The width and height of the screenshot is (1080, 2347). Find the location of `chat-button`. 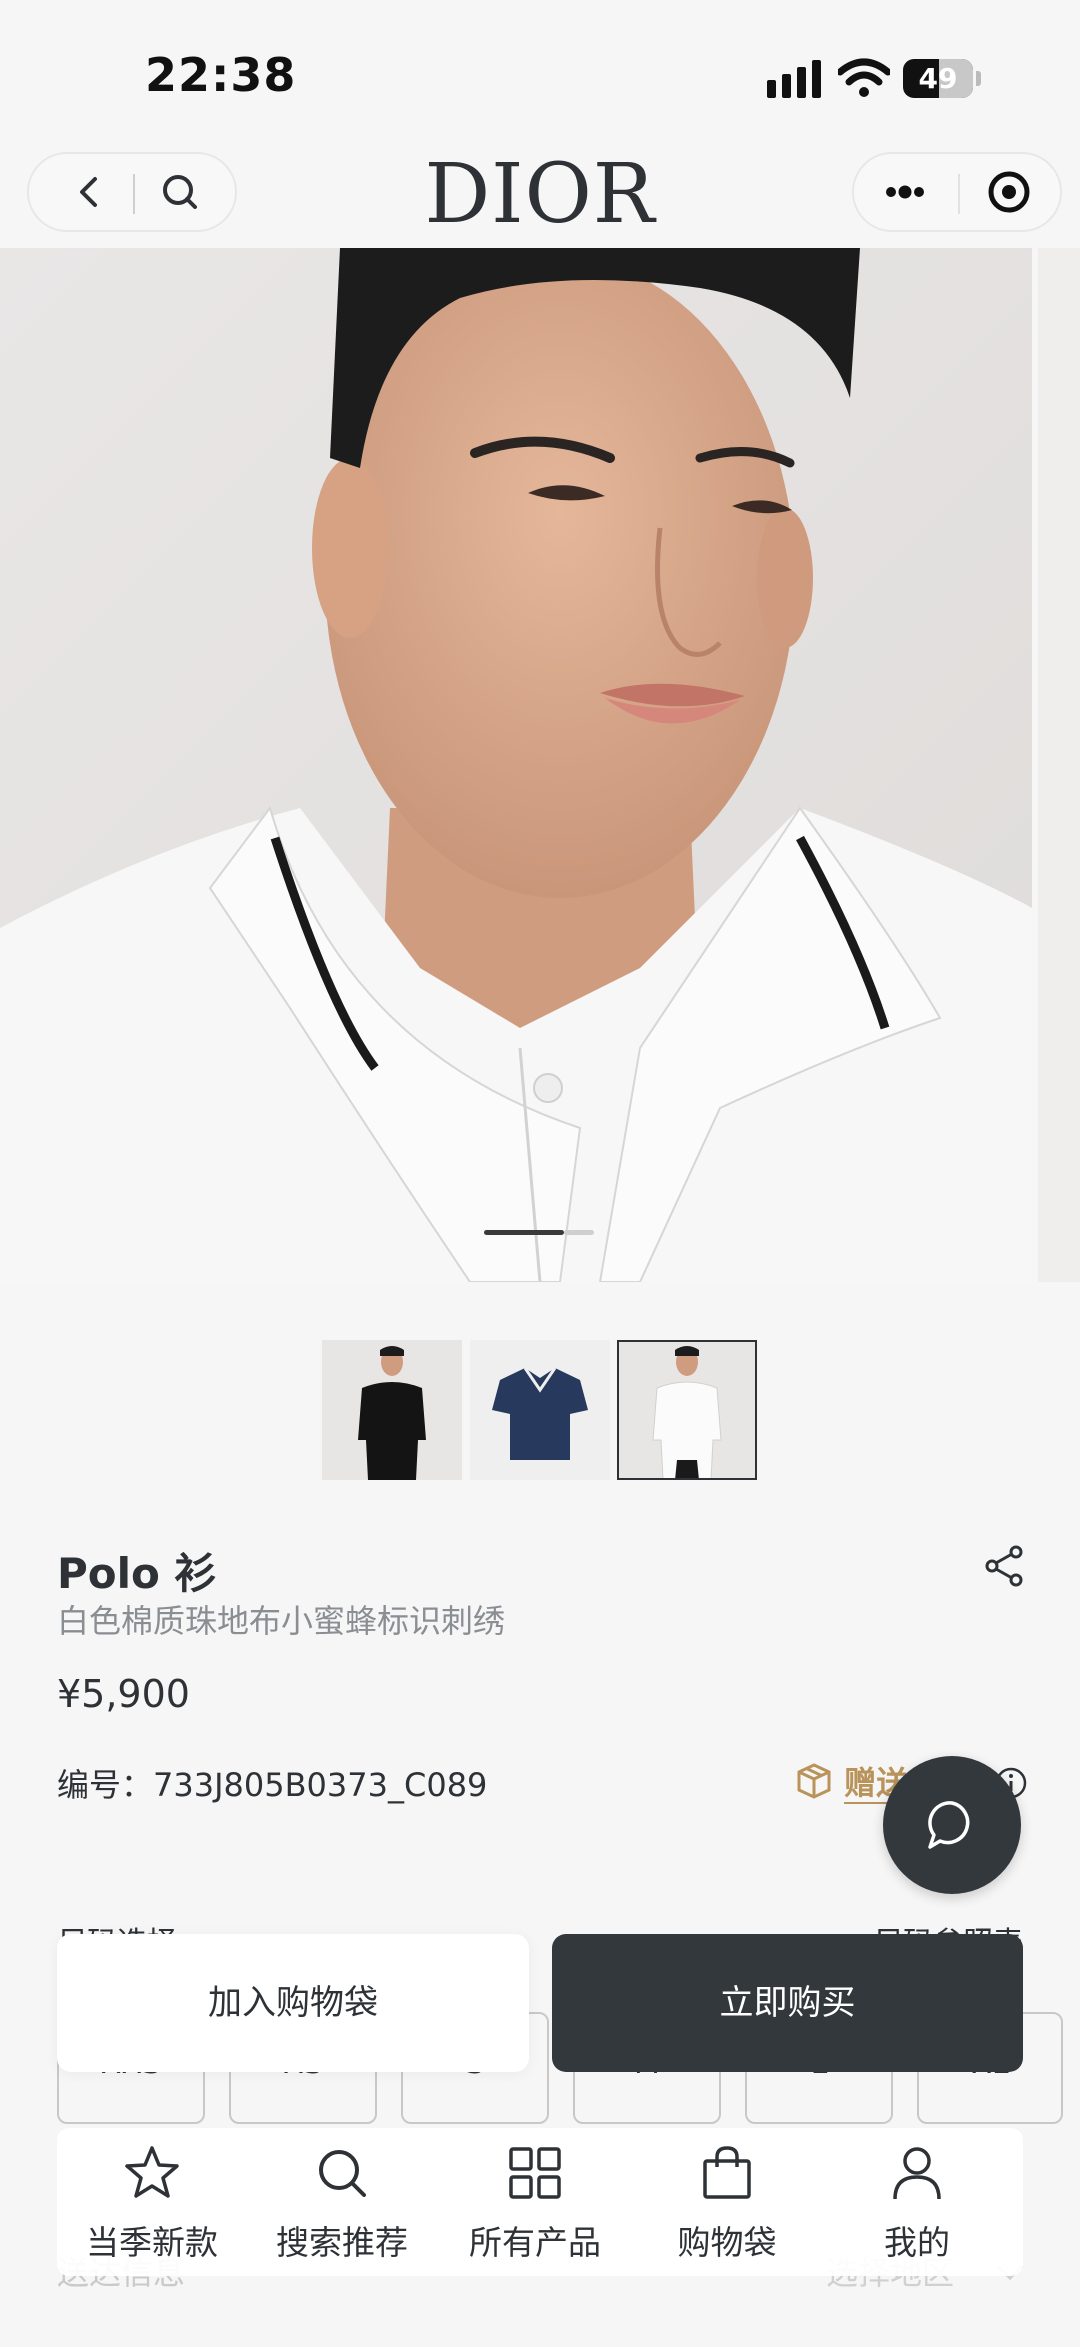

chat-button is located at coordinates (952, 1825).